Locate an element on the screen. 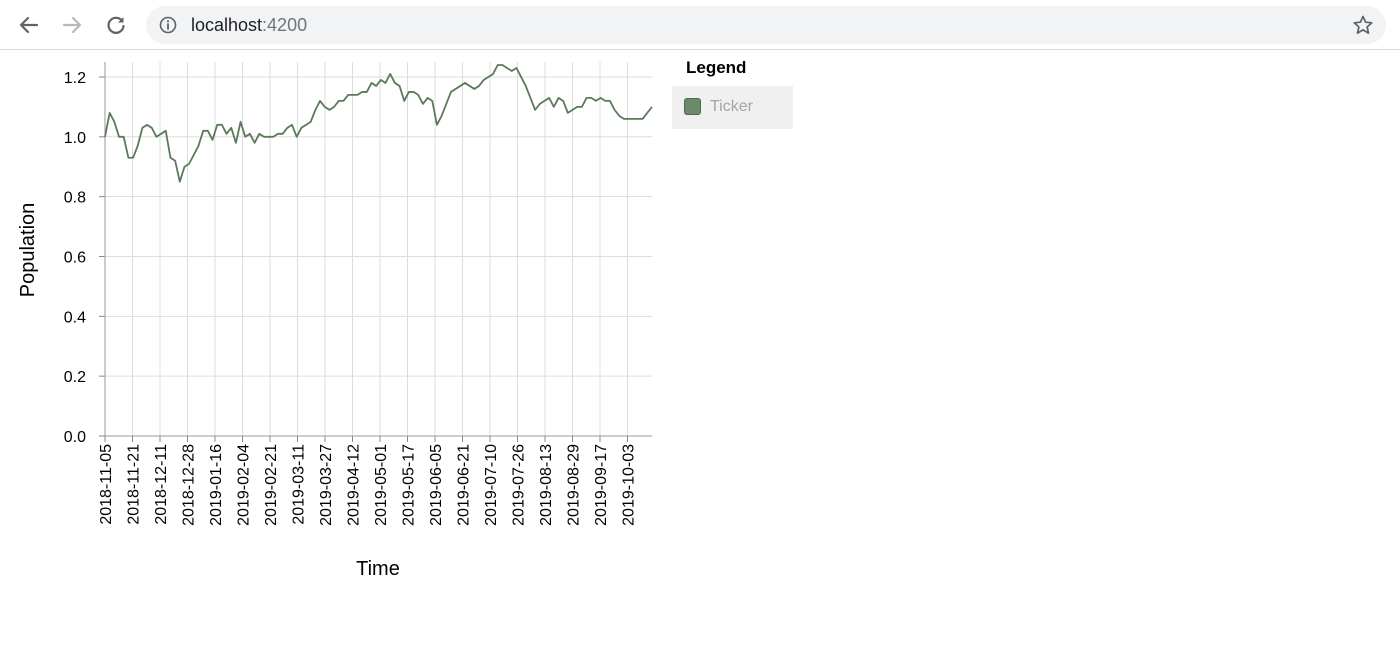 This screenshot has height=660, width=1400. x-tick-label: 2019-09-17 is located at coordinates (601, 485).